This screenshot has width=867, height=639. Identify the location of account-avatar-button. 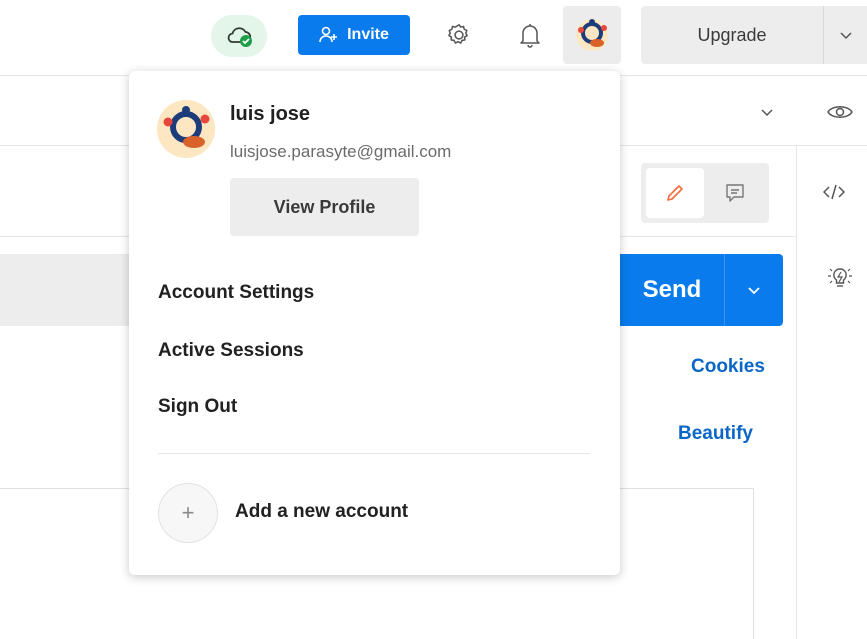
(592, 35).